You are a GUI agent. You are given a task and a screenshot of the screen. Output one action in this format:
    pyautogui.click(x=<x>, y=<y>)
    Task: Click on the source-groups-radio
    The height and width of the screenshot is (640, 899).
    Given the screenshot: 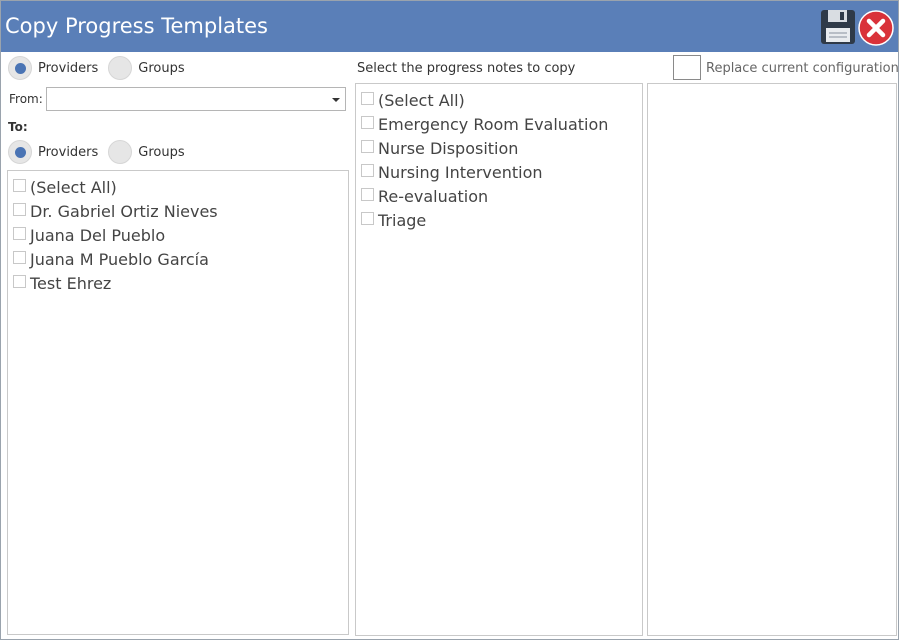 What is the action you would take?
    pyautogui.click(x=120, y=68)
    